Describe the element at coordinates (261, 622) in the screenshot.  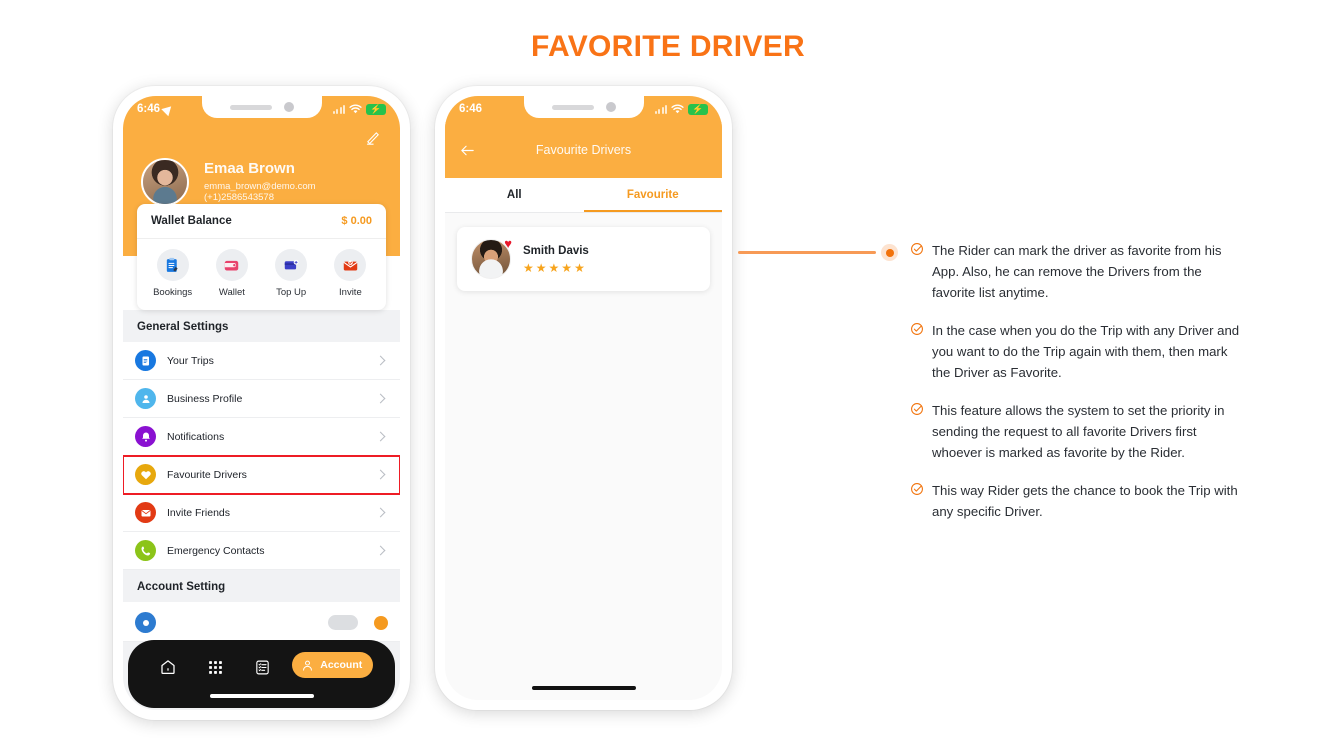
I see `setting-row-partial` at that location.